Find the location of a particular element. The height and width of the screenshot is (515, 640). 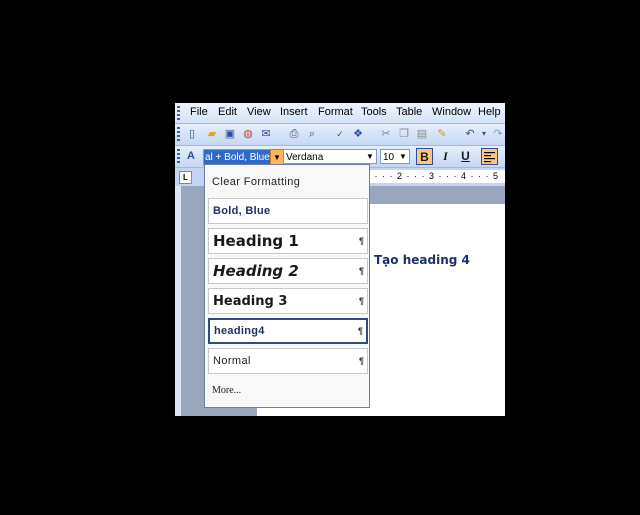

font-size-value: 10 is located at coordinates (389, 157).